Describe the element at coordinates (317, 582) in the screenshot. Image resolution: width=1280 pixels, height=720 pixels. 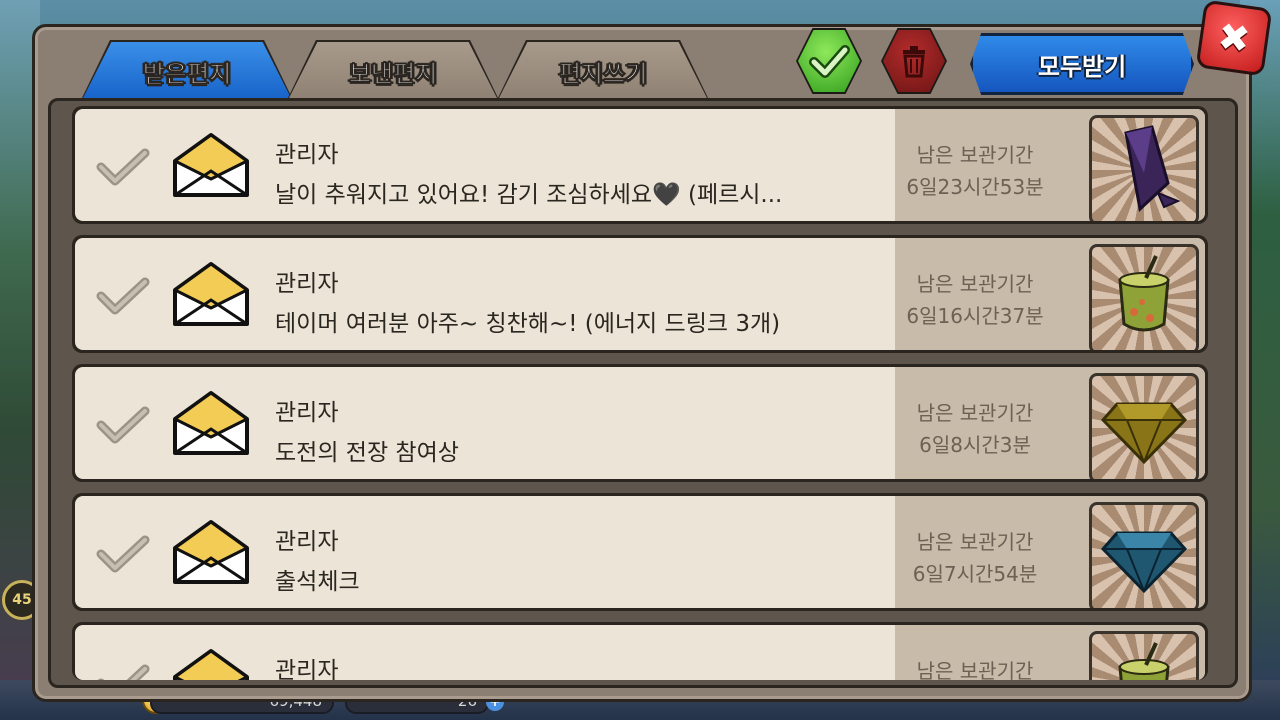
I see `mail-title: 출석체크` at that location.